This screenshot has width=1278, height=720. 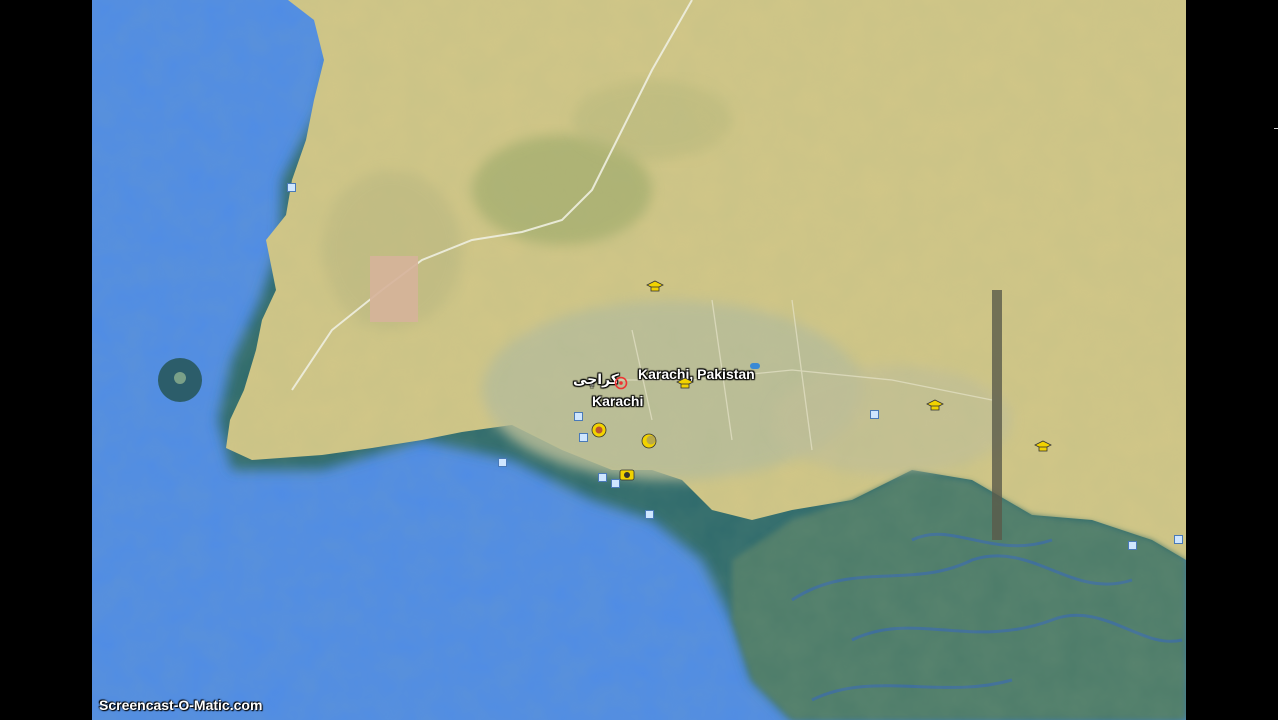 What do you see at coordinates (394, 289) in the screenshot?
I see `quarry-patch` at bounding box center [394, 289].